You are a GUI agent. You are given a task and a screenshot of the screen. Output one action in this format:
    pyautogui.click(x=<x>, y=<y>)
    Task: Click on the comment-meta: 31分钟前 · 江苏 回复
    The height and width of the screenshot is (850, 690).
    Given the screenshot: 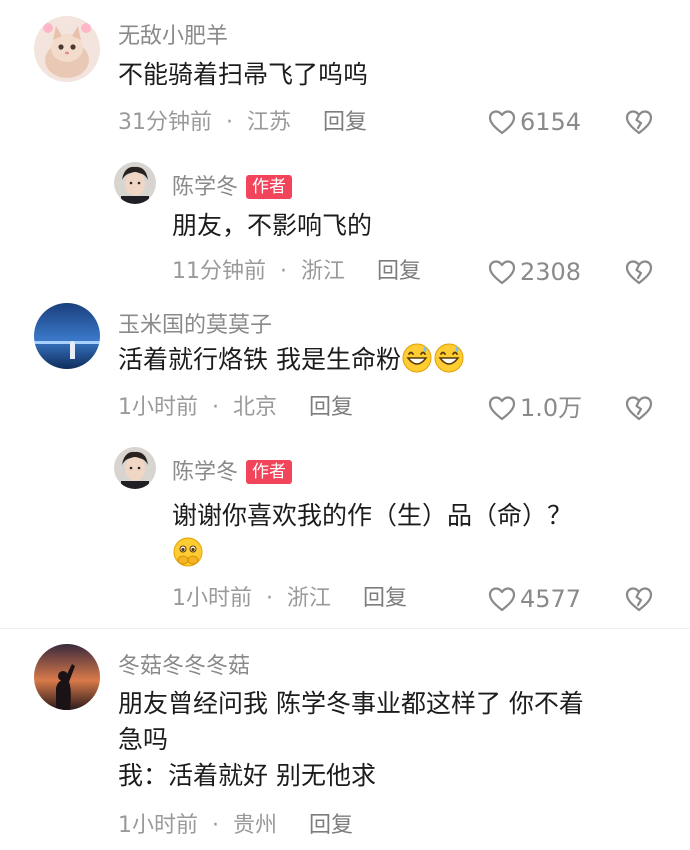 What is the action you would take?
    pyautogui.click(x=243, y=122)
    